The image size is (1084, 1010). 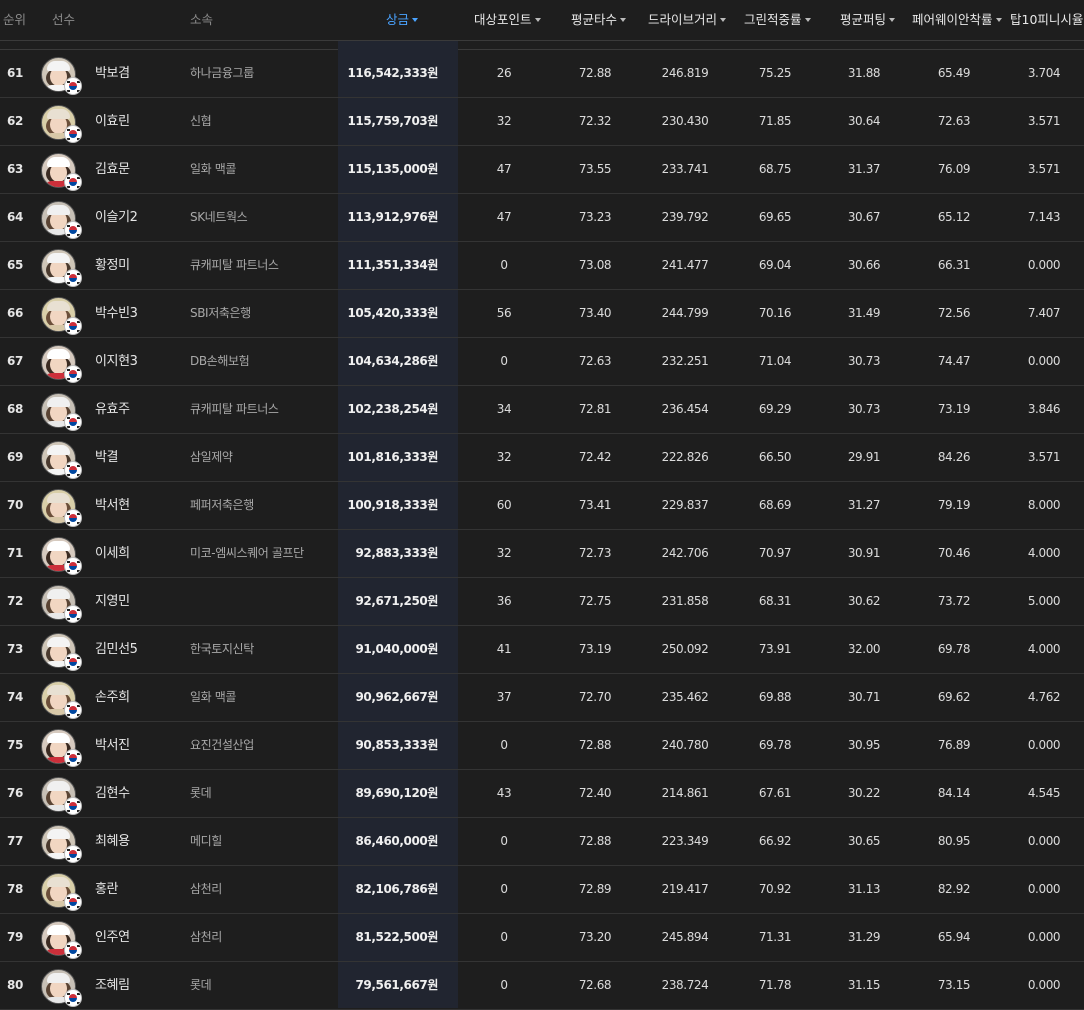 I want to click on sort-gir-button: 그린적중률, so click(x=777, y=20).